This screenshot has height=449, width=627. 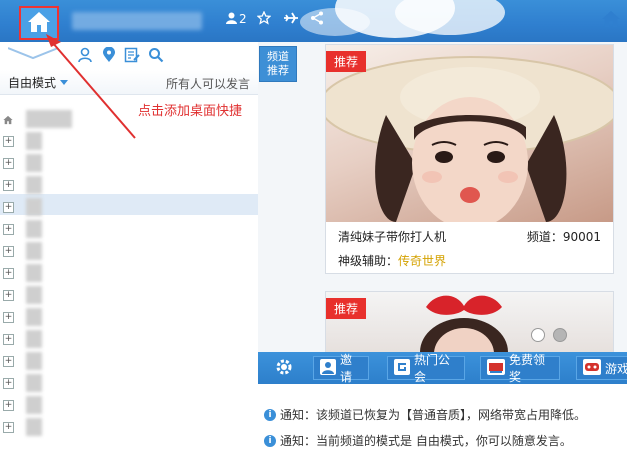 I want to click on notice-message: i 通知：该频道已恢复为【普通音质】，网络带宽占用降低。, so click(x=425, y=414).